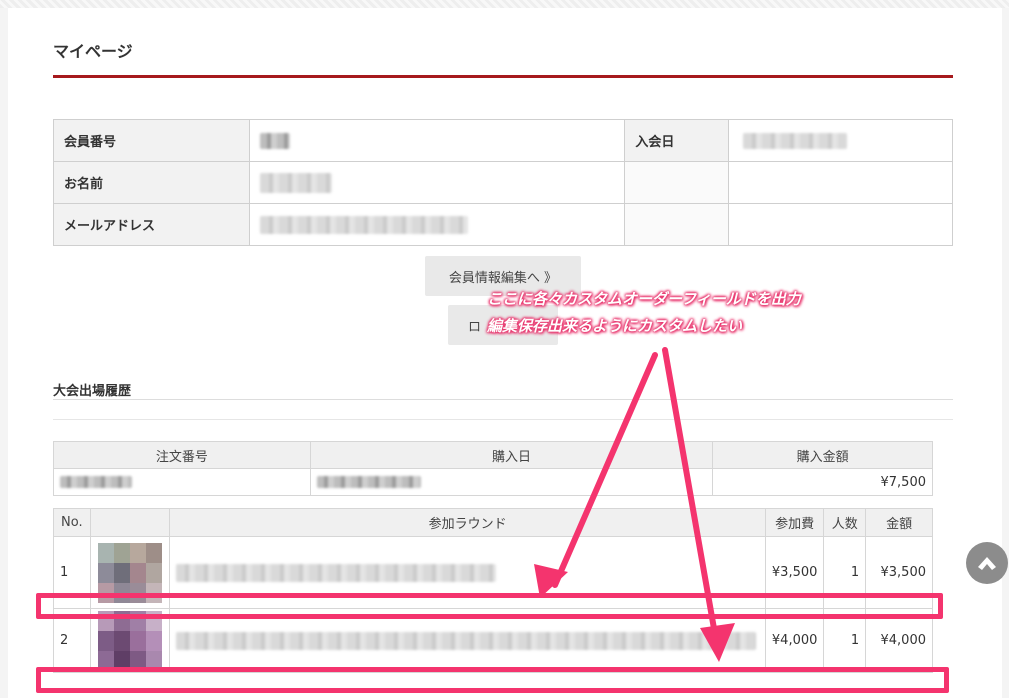  What do you see at coordinates (363, 224) in the screenshot?
I see `redacted-email` at bounding box center [363, 224].